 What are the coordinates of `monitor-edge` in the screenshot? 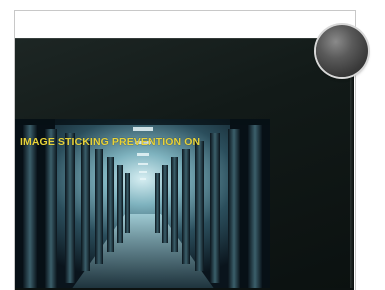 It's located at (352, 164).